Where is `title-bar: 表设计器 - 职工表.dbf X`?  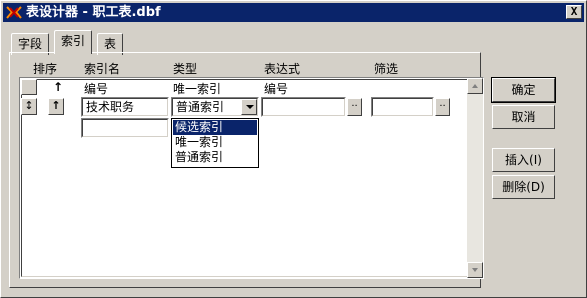 title-bar: 表设计器 - 职工表.dbf X is located at coordinates (293, 12).